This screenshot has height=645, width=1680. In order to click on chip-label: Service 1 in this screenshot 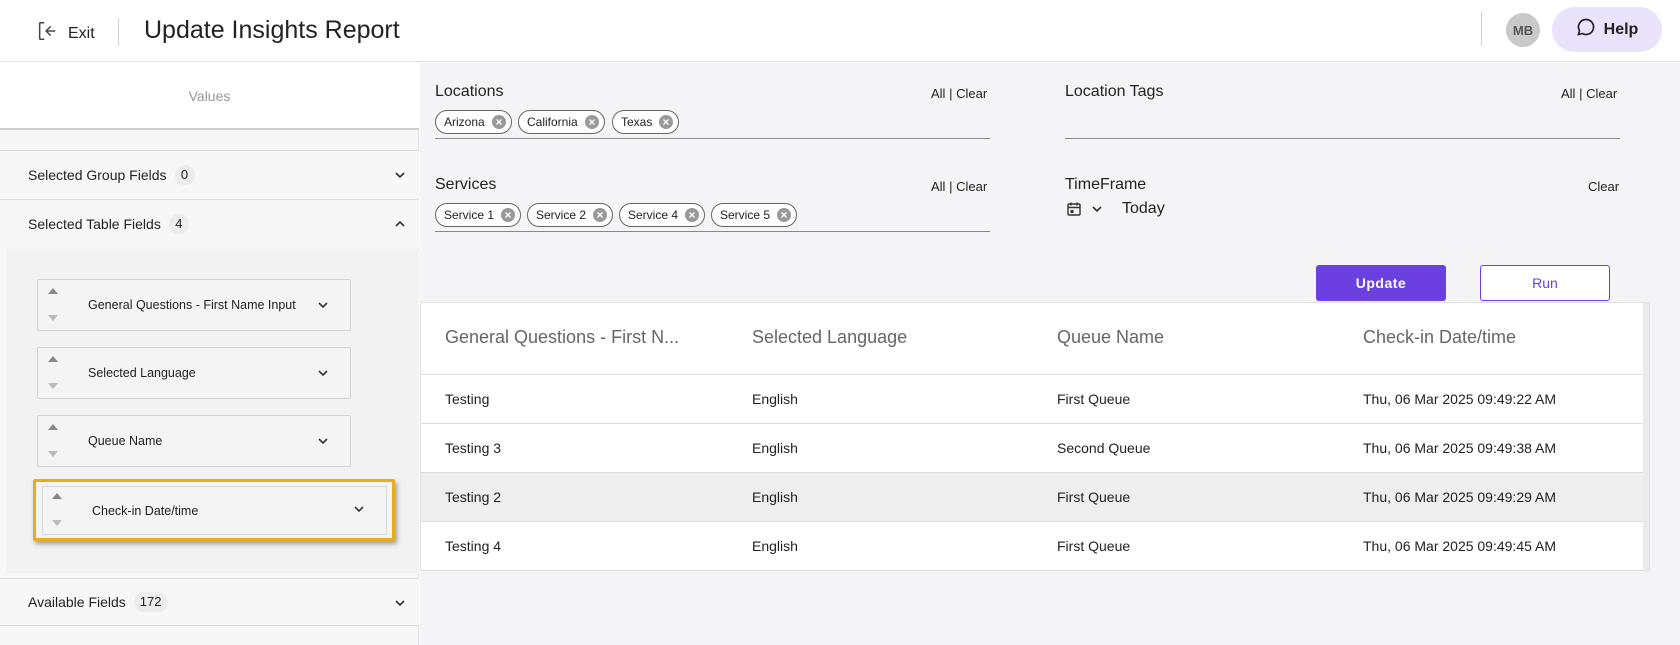, I will do `click(469, 215)`.